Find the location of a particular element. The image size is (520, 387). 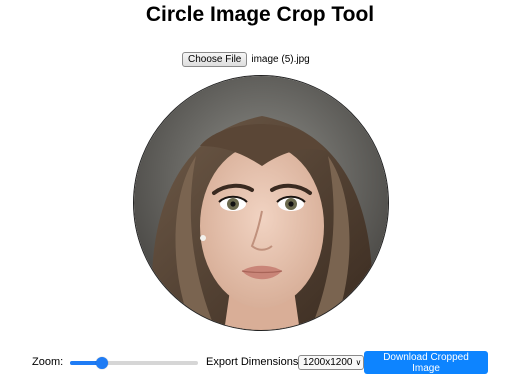

export-dimensions-select: 1200x1200 ∨ is located at coordinates (331, 362).